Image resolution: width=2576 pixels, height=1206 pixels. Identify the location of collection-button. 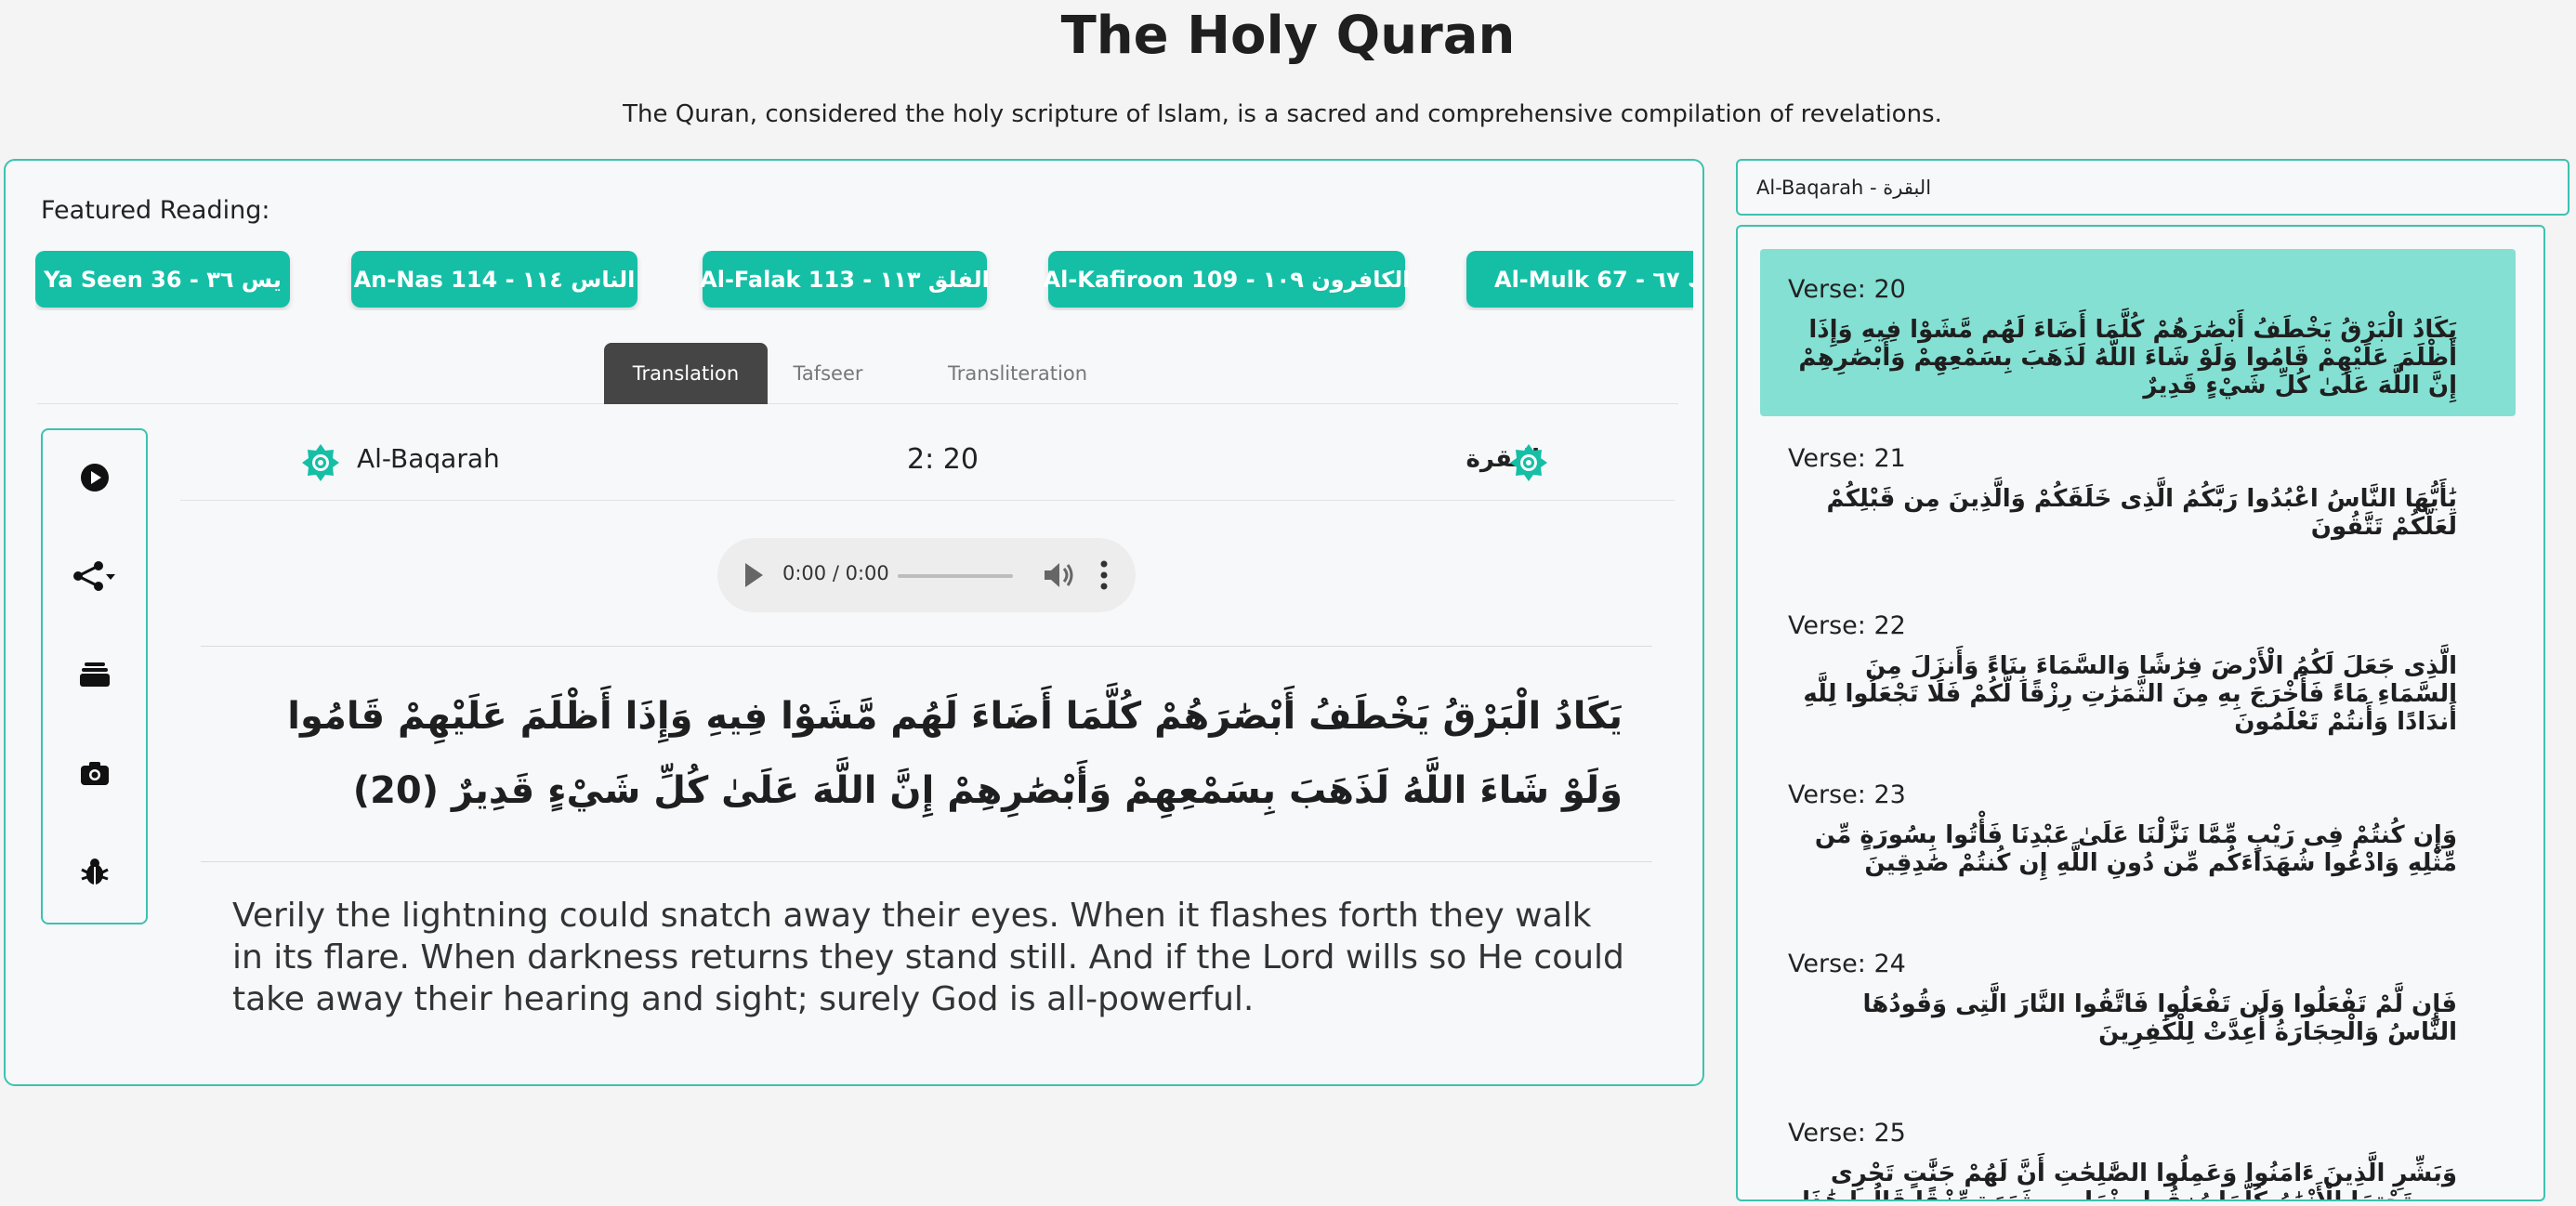
(94, 674).